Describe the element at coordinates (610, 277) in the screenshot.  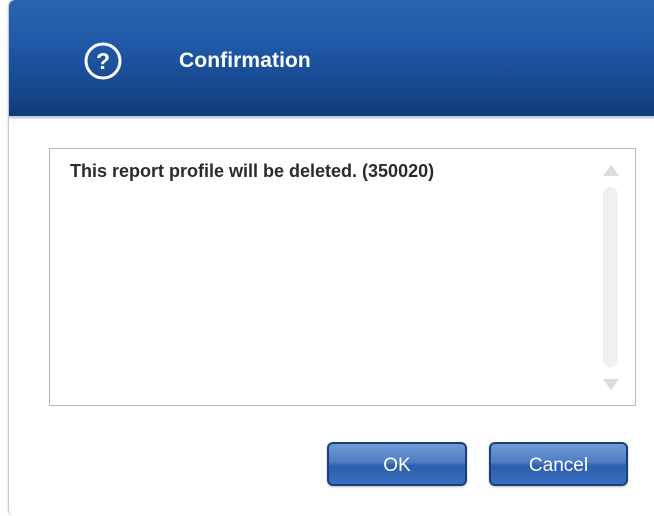
I see `scrollbar-track` at that location.